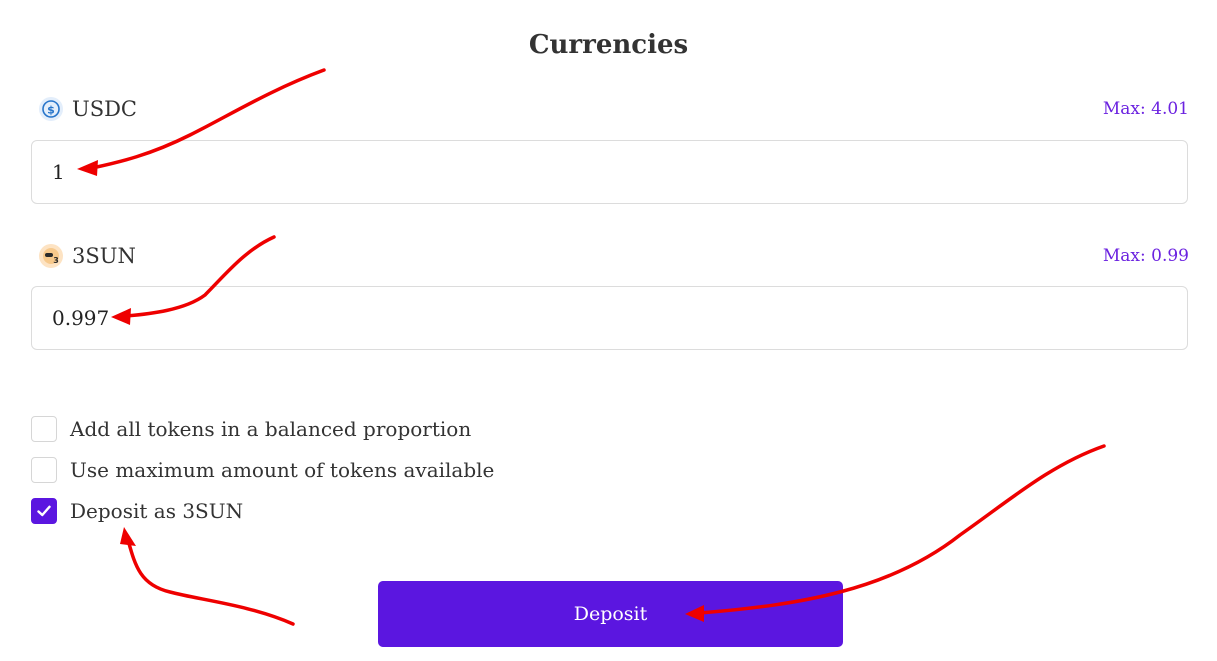 This screenshot has width=1217, height=661. Describe the element at coordinates (608, 45) in the screenshot. I see `section-title: Currencies` at that location.